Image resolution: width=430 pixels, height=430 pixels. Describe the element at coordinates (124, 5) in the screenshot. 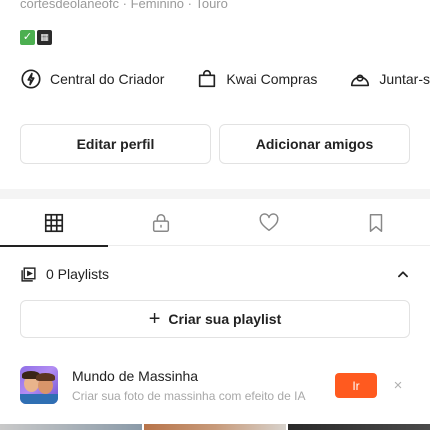

I see `profile-info-line: cortesdeolaneofc · Feminino · Touro` at that location.